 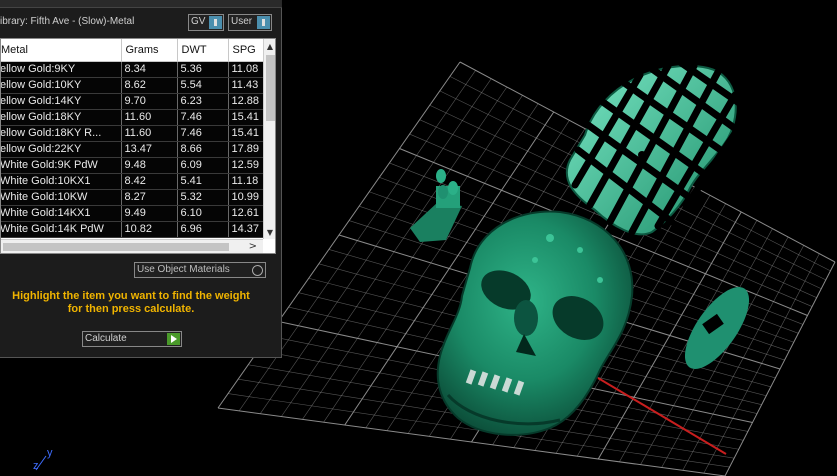 I want to click on user-label: User, so click(x=242, y=21).